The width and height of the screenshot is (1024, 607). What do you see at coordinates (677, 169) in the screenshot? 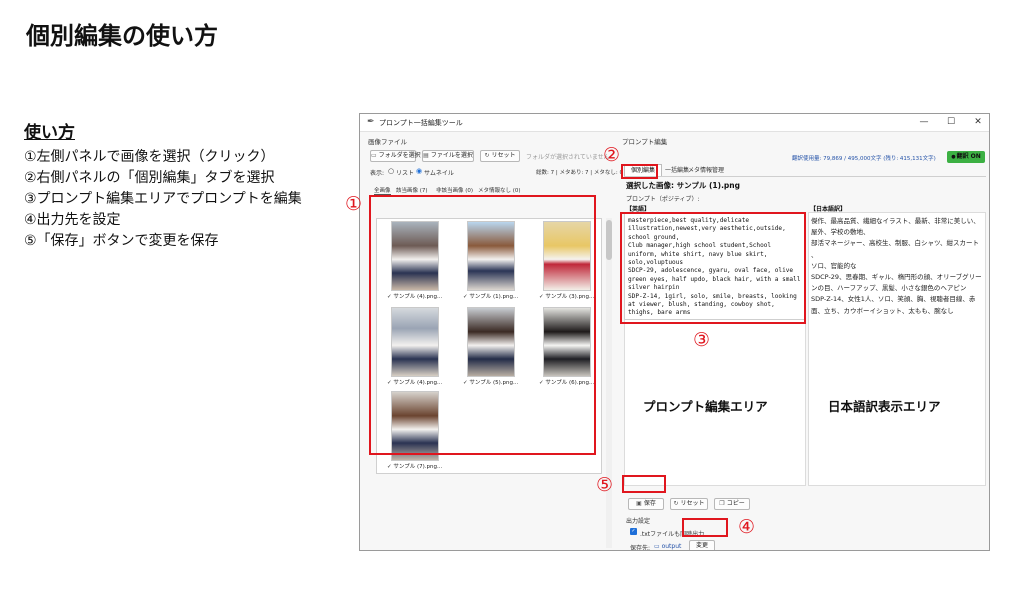
I see `tab-bulk-edit: 一括編集` at bounding box center [677, 169].